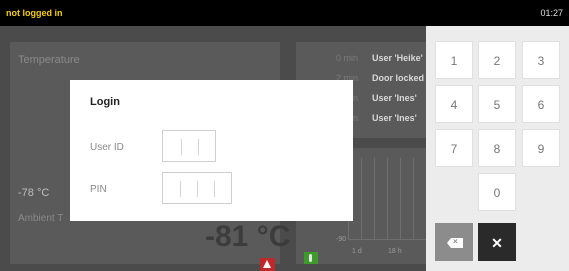  What do you see at coordinates (541, 148) in the screenshot?
I see `key-9: 9` at bounding box center [541, 148].